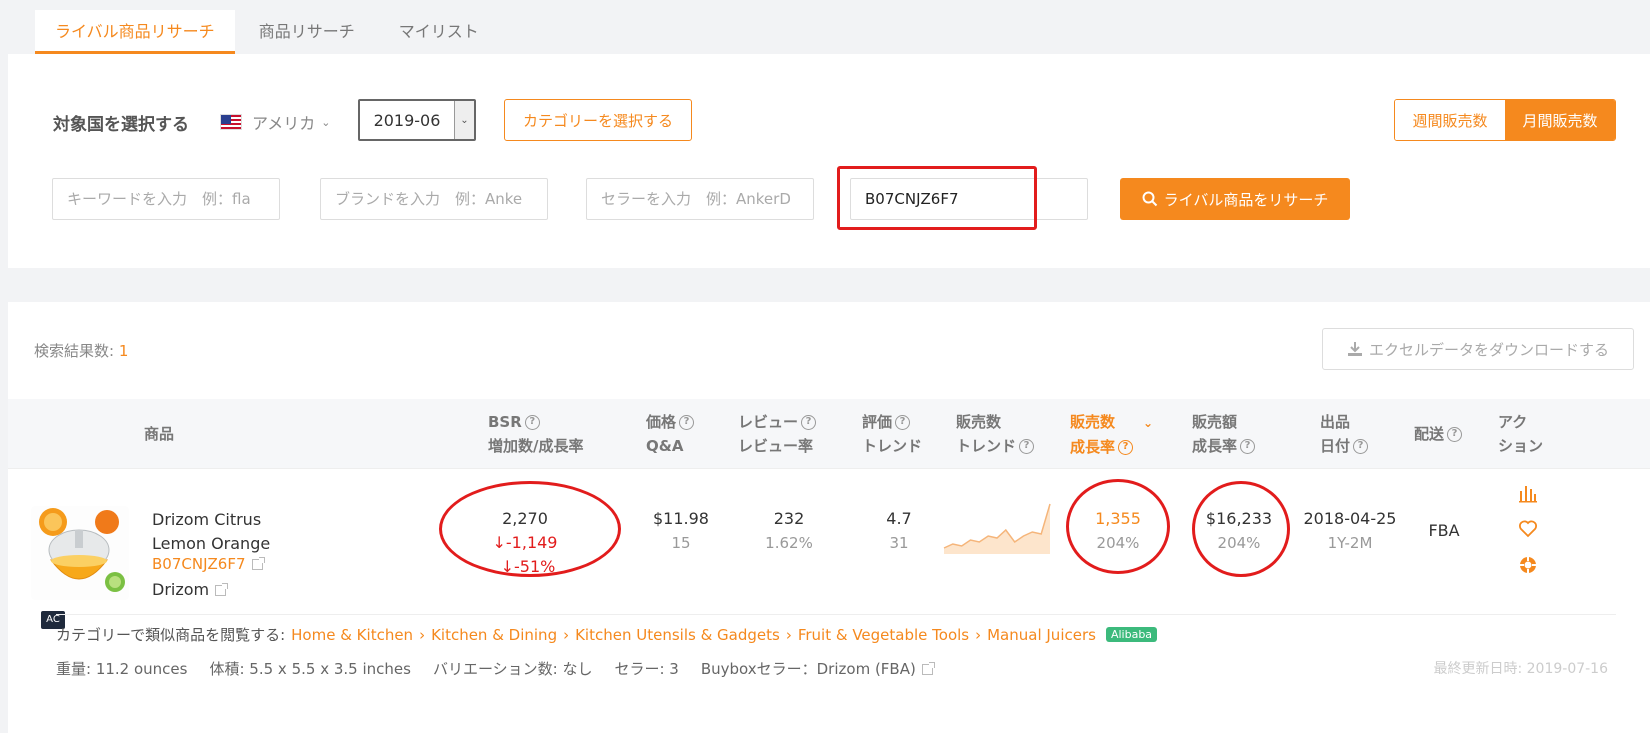 This screenshot has width=1650, height=733. What do you see at coordinates (81, 351) in the screenshot?
I see `result-count: 検索結果数: 1` at bounding box center [81, 351].